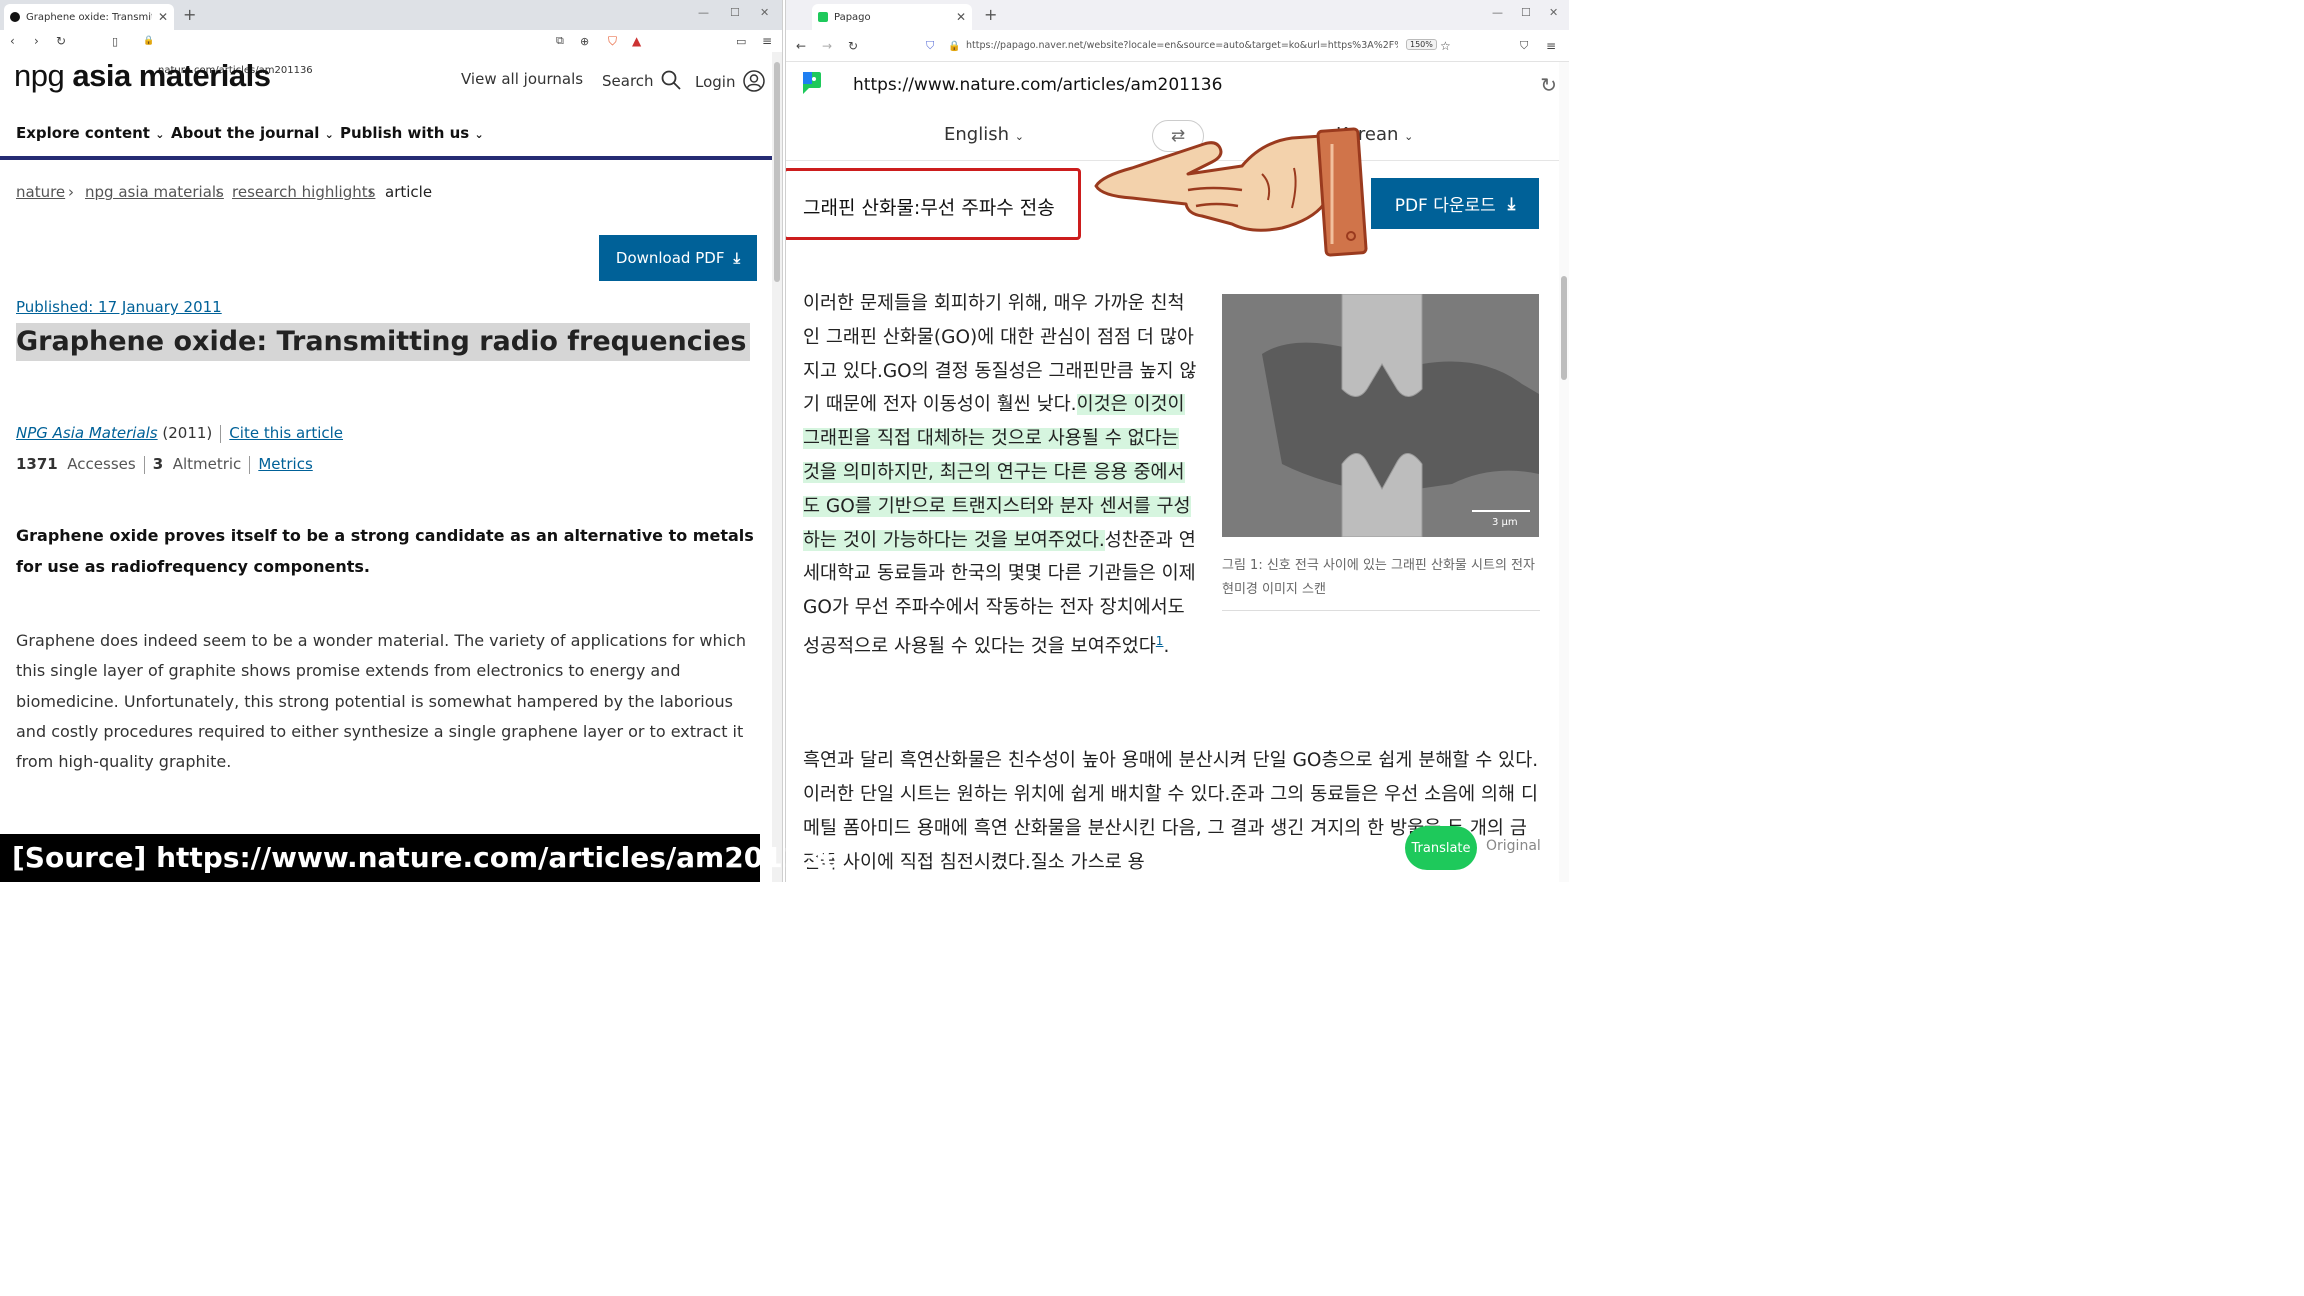  I want to click on right-scrollbar, so click(1564, 472).